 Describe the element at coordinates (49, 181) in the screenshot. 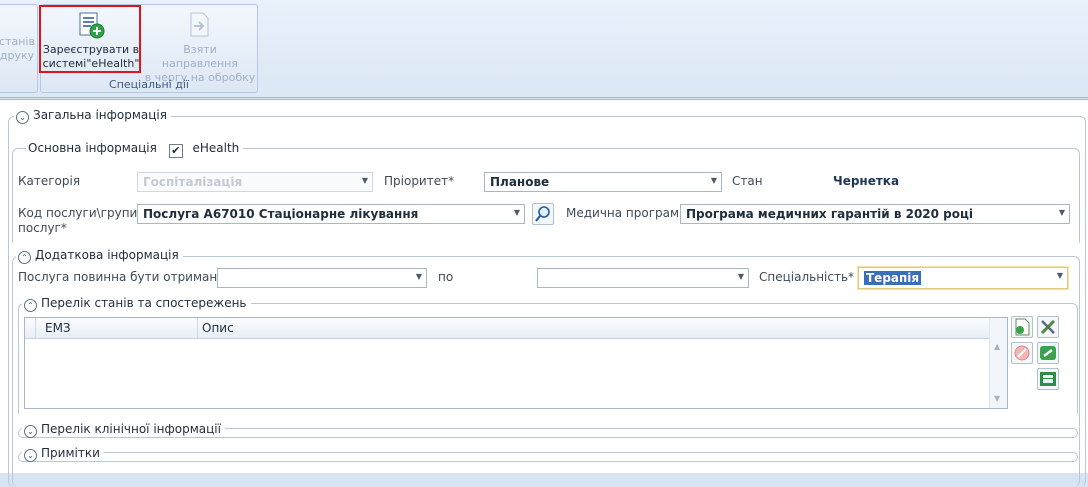

I see `category-label: Категорія` at that location.